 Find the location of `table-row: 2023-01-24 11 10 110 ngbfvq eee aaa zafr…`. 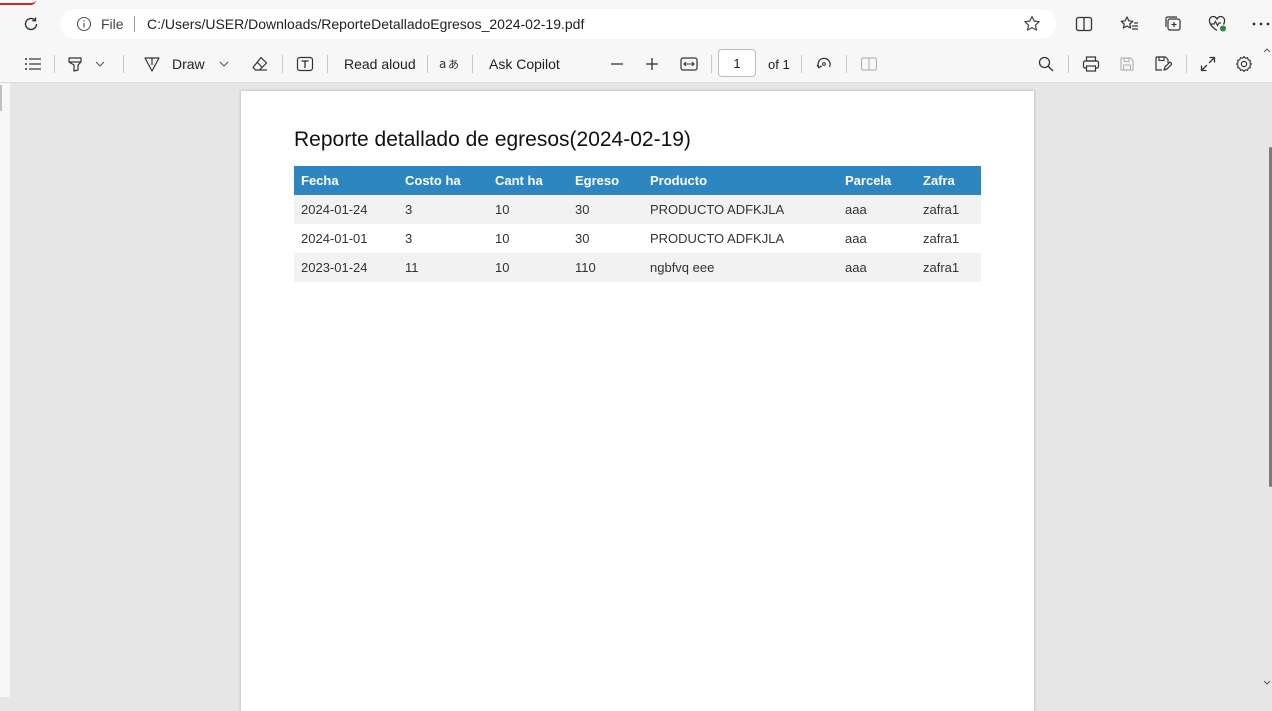

table-row: 2023-01-24 11 10 110 ngbfvq eee aaa zafr… is located at coordinates (637, 267).